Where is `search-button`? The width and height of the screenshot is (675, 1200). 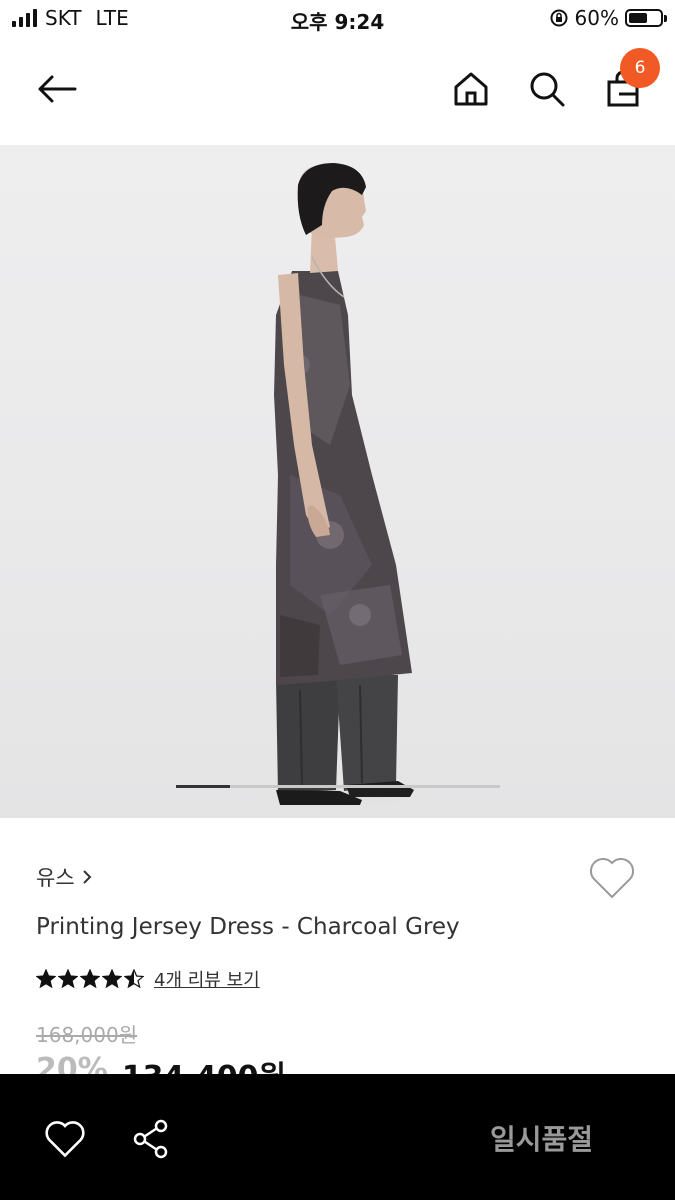 search-button is located at coordinates (547, 89).